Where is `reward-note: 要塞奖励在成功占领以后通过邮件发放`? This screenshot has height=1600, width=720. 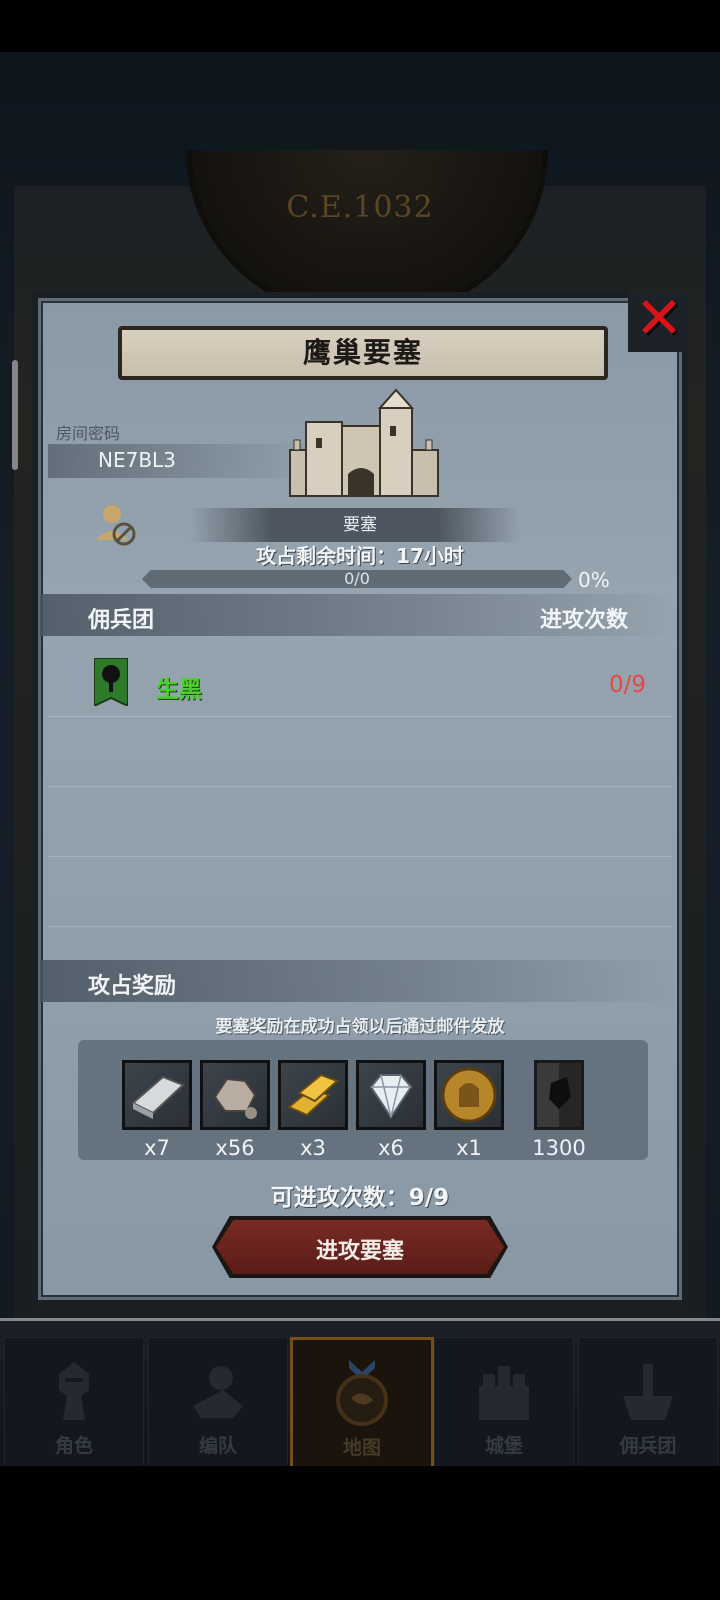 reward-note: 要塞奖励在成功占领以后通过邮件发放 is located at coordinates (360, 1027).